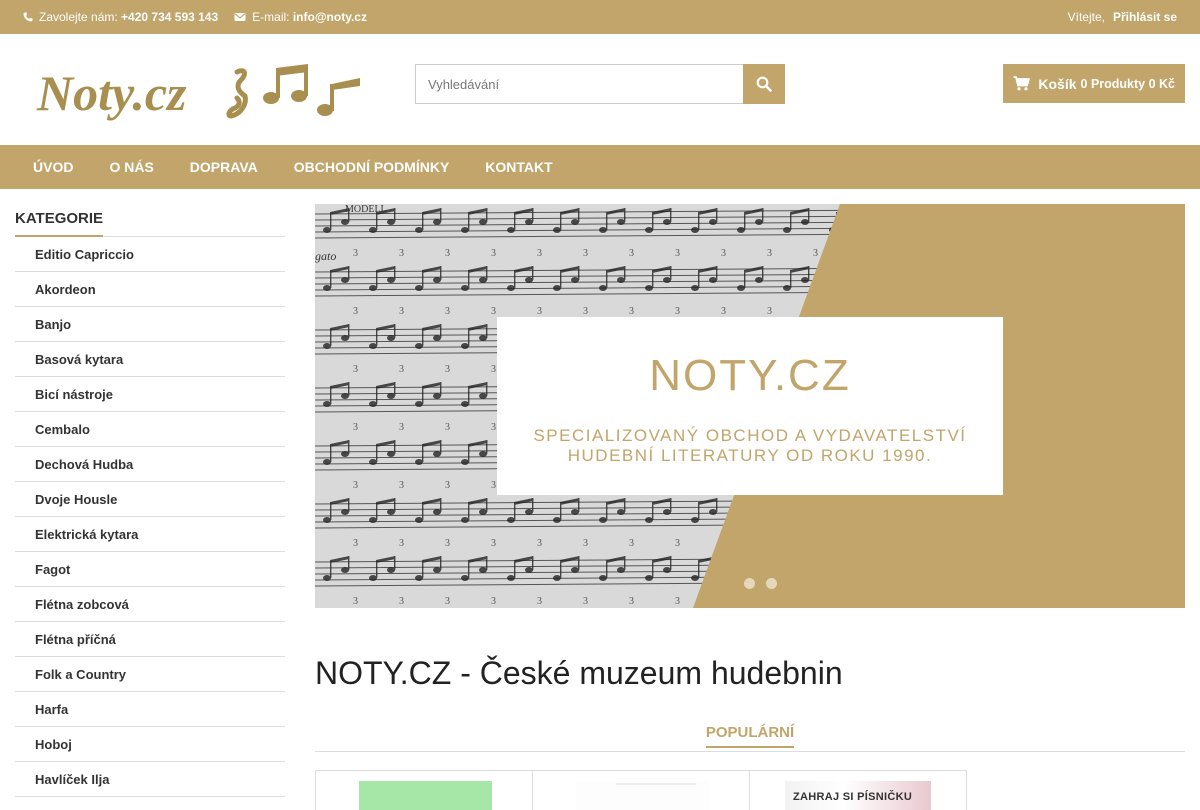  What do you see at coordinates (853, 797) in the screenshot?
I see `product-title: ZAHRAJ SI PÍSNIČKU` at bounding box center [853, 797].